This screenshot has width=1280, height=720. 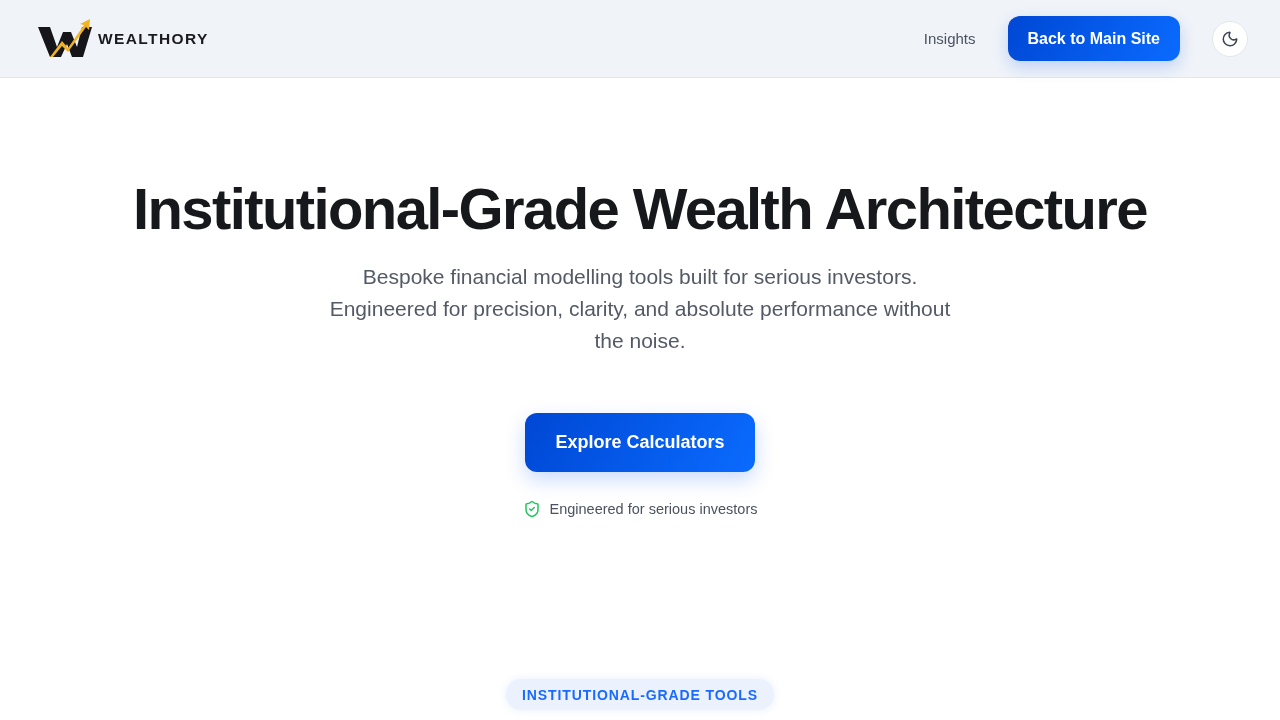 I want to click on theme-toggle-button, so click(x=1230, y=38).